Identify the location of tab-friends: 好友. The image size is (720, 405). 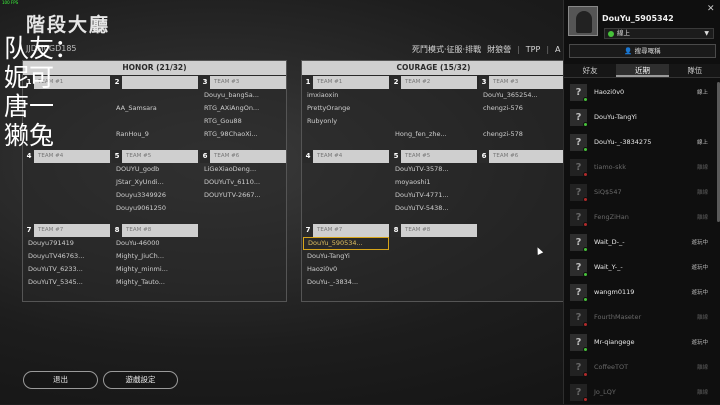
(590, 70).